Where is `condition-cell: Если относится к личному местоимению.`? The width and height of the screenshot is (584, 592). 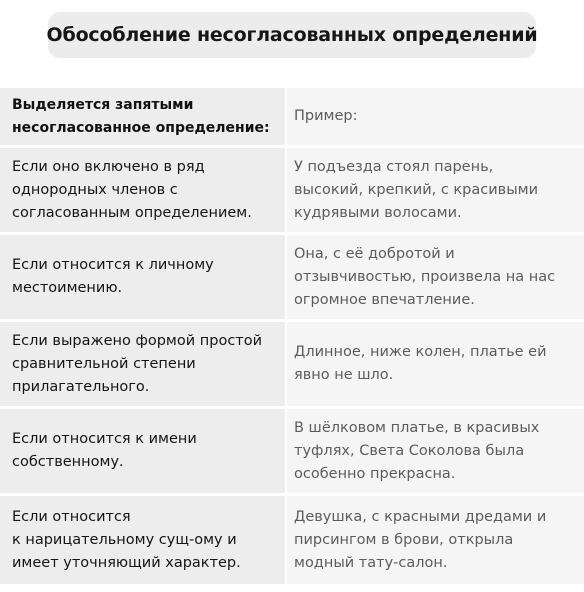 condition-cell: Если относится к личному местоимению. is located at coordinates (142, 277).